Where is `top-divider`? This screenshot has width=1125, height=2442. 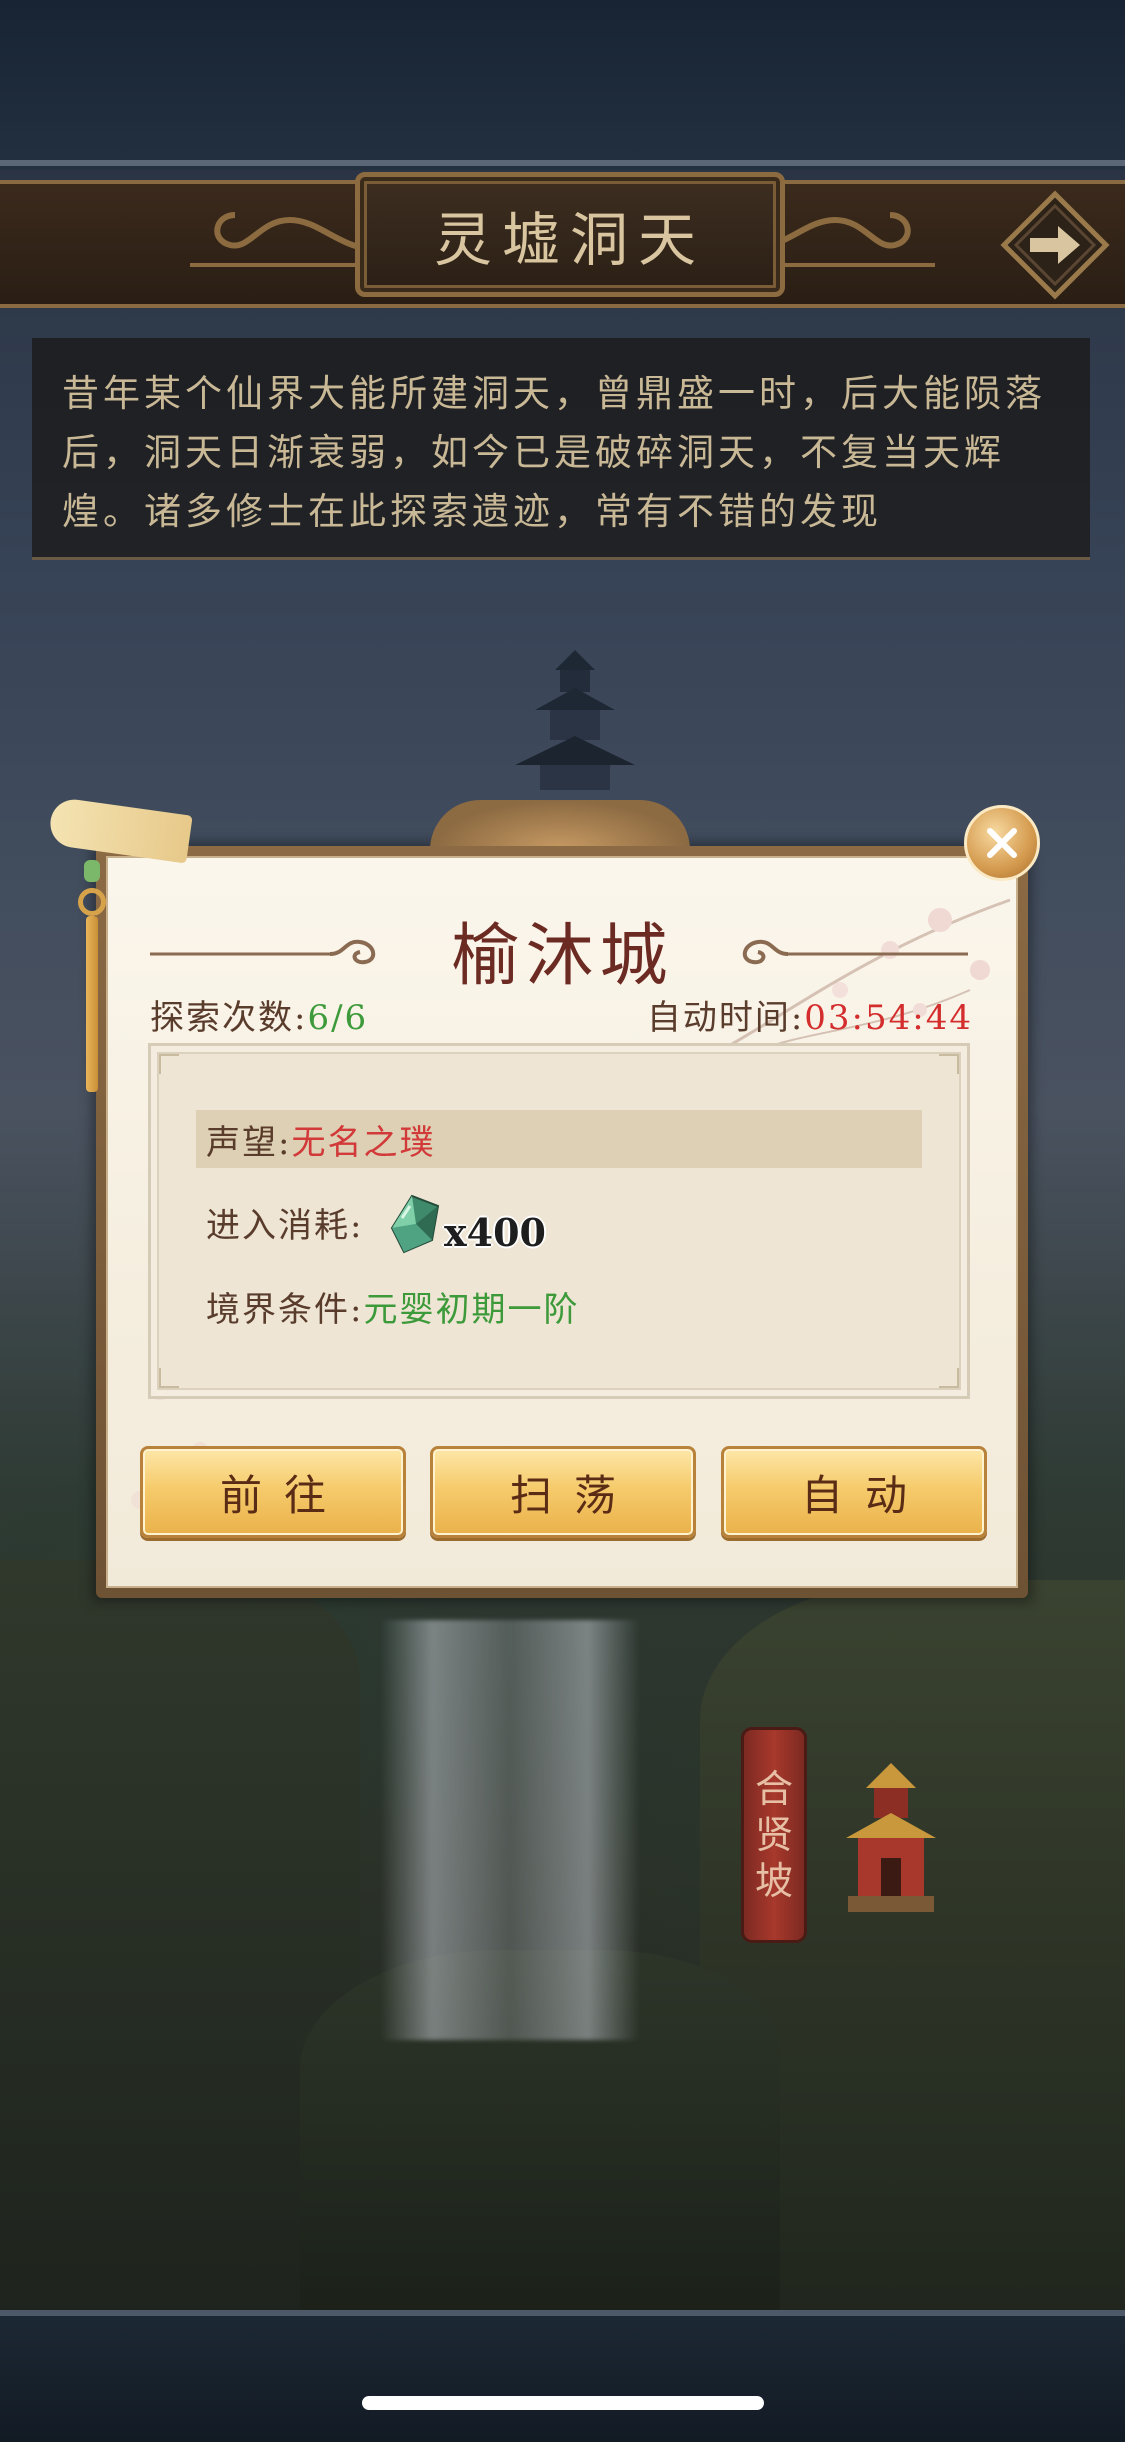
top-divider is located at coordinates (562, 163).